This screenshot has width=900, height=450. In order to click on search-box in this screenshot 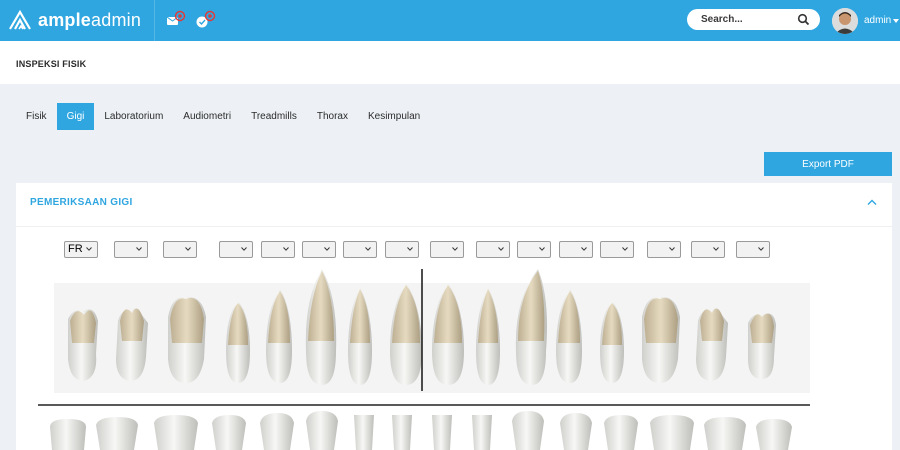, I will do `click(753, 19)`.